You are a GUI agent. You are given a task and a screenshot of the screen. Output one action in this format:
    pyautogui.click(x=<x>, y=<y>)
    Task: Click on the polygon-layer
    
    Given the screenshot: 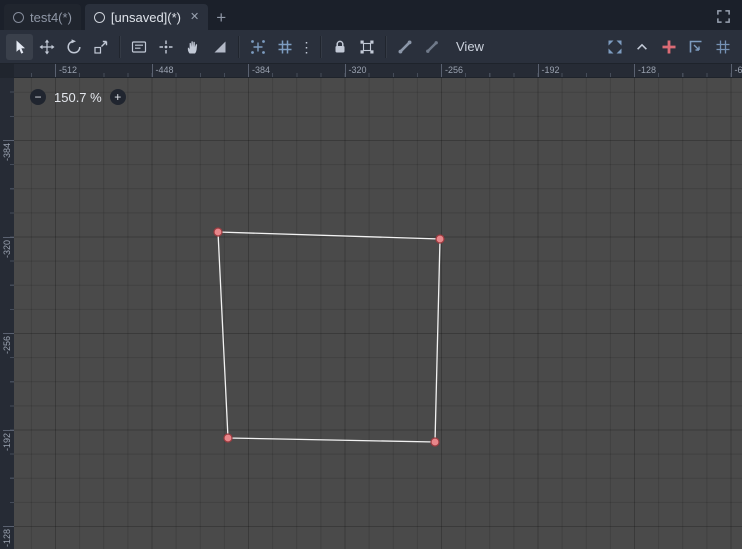 What is the action you would take?
    pyautogui.click(x=329, y=337)
    